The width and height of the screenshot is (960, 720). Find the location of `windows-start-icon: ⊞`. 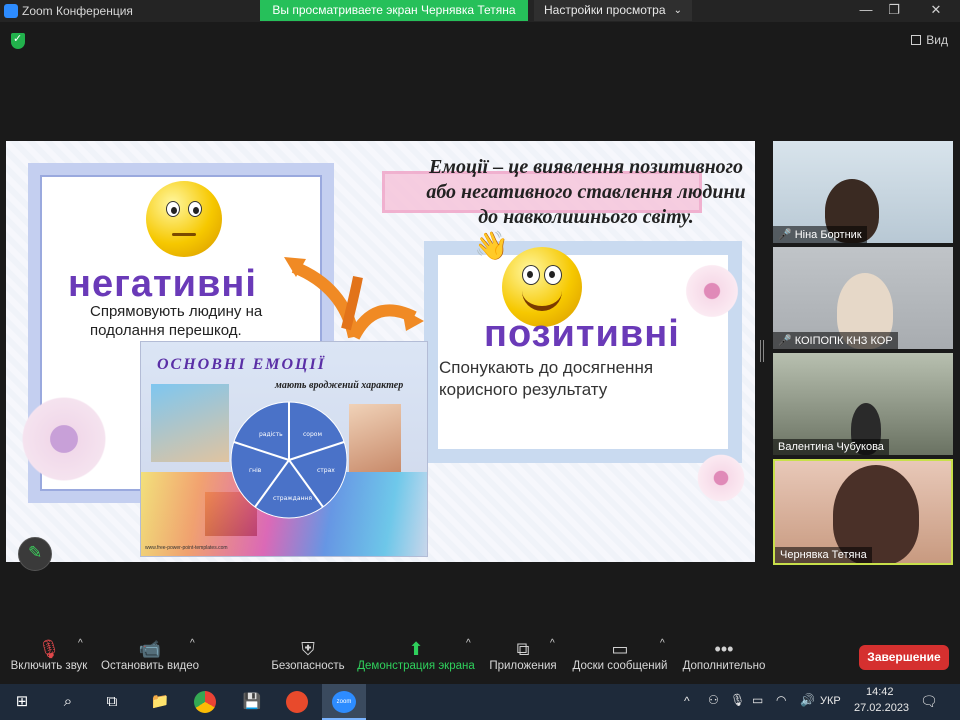

windows-start-icon: ⊞ is located at coordinates (22, 702).